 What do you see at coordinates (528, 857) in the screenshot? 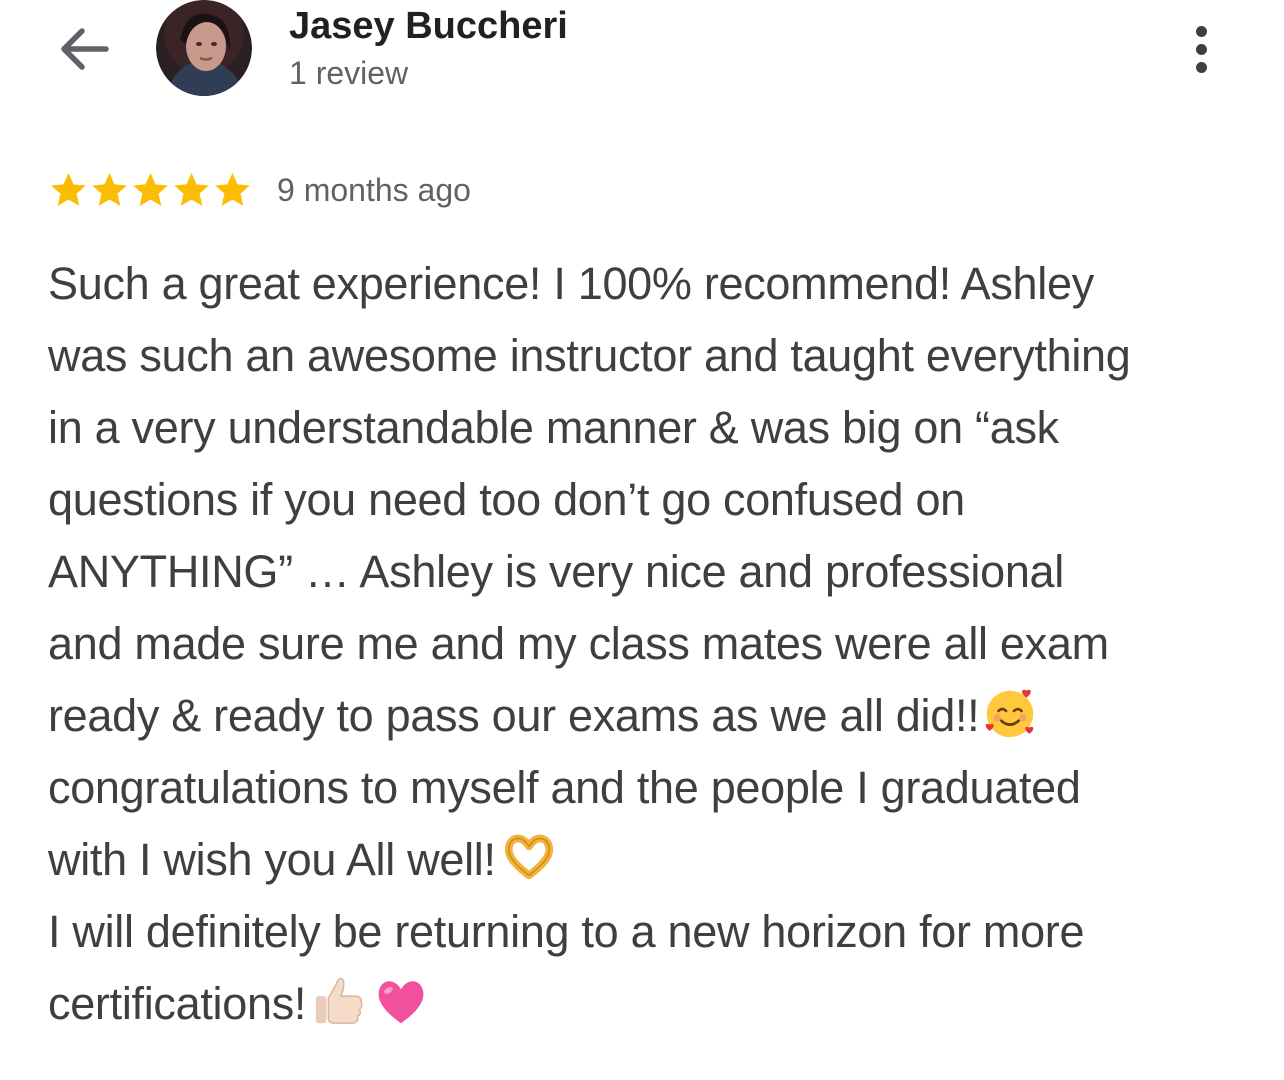
I see `heart-hands-icon` at bounding box center [528, 857].